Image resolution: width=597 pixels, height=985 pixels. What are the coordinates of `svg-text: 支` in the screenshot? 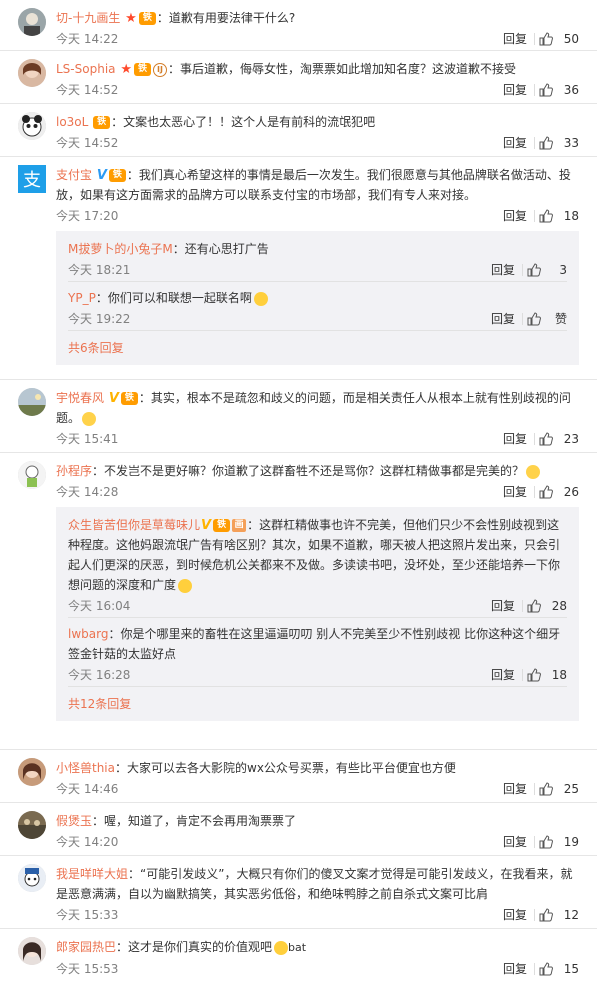 It's located at (32, 180).